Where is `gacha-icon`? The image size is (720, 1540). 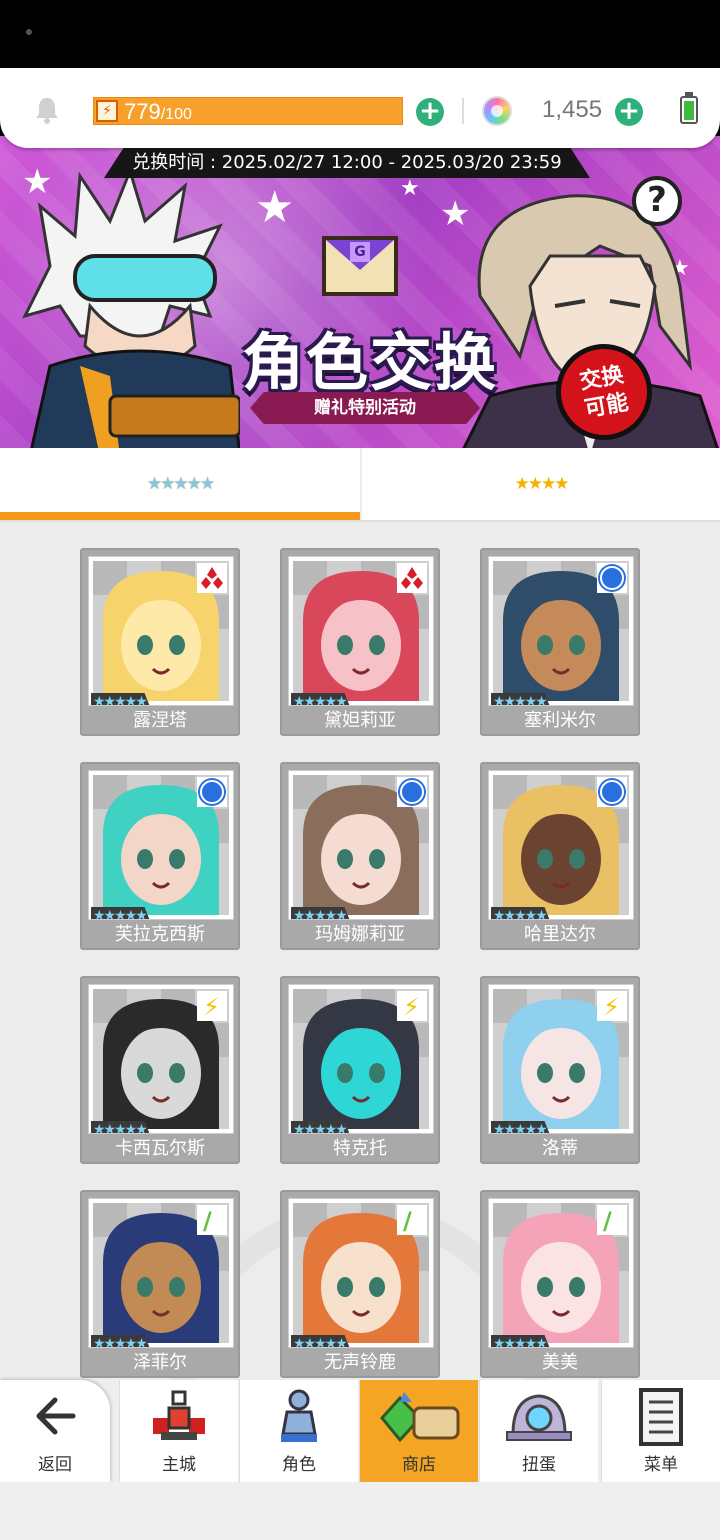
gacha-icon is located at coordinates (539, 1417).